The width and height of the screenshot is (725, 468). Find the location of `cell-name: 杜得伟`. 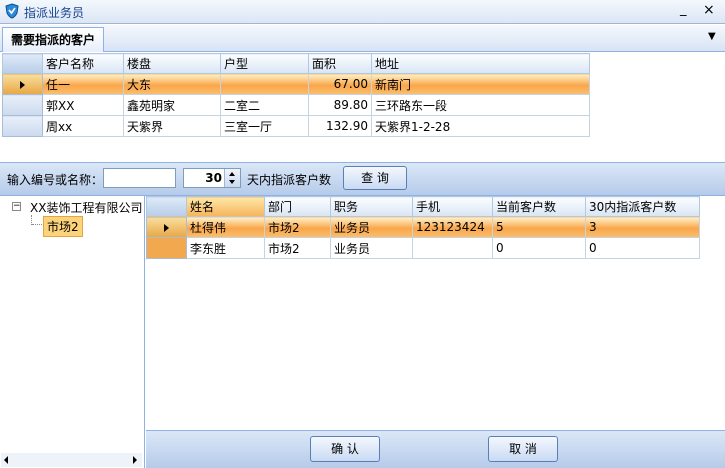

cell-name: 杜得伟 is located at coordinates (225, 227).